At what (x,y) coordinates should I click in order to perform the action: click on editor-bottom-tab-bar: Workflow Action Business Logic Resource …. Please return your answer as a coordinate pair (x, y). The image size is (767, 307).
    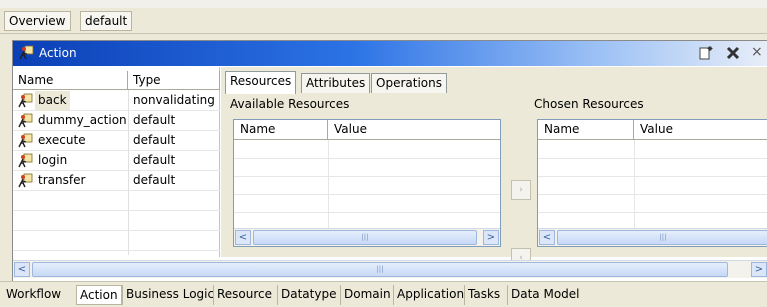
    Looking at the image, I should click on (383, 294).